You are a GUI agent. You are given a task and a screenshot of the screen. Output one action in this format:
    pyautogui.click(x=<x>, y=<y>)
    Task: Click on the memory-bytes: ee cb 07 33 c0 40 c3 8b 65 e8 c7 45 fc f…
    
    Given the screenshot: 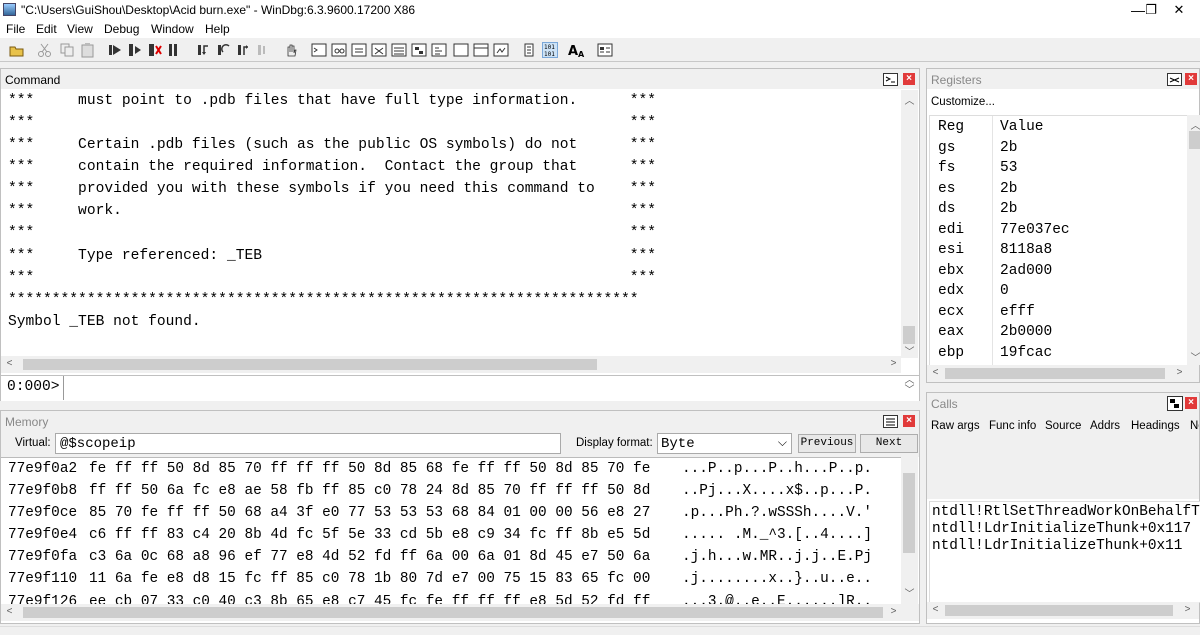 What is the action you would take?
    pyautogui.click(x=369, y=599)
    